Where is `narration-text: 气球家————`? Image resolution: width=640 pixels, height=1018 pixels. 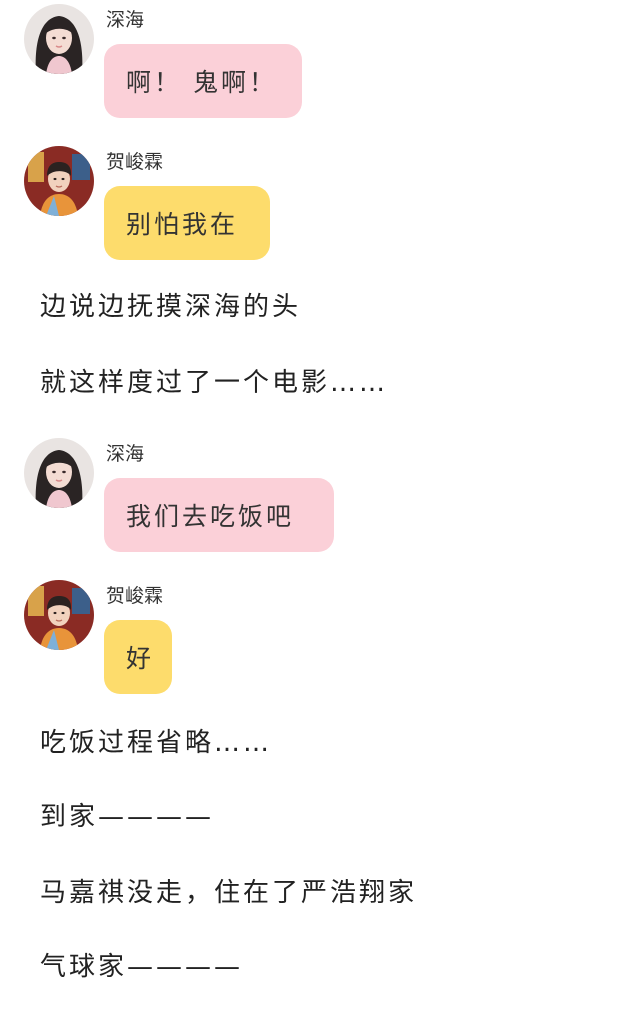 narration-text: 气球家———— is located at coordinates (142, 967).